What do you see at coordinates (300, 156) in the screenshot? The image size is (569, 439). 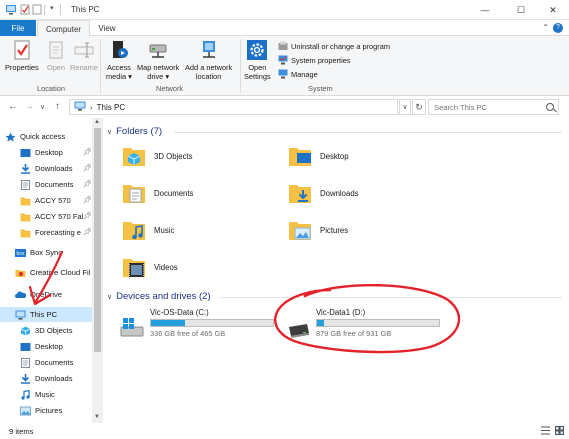 I see `desktop-folder-icon` at bounding box center [300, 156].